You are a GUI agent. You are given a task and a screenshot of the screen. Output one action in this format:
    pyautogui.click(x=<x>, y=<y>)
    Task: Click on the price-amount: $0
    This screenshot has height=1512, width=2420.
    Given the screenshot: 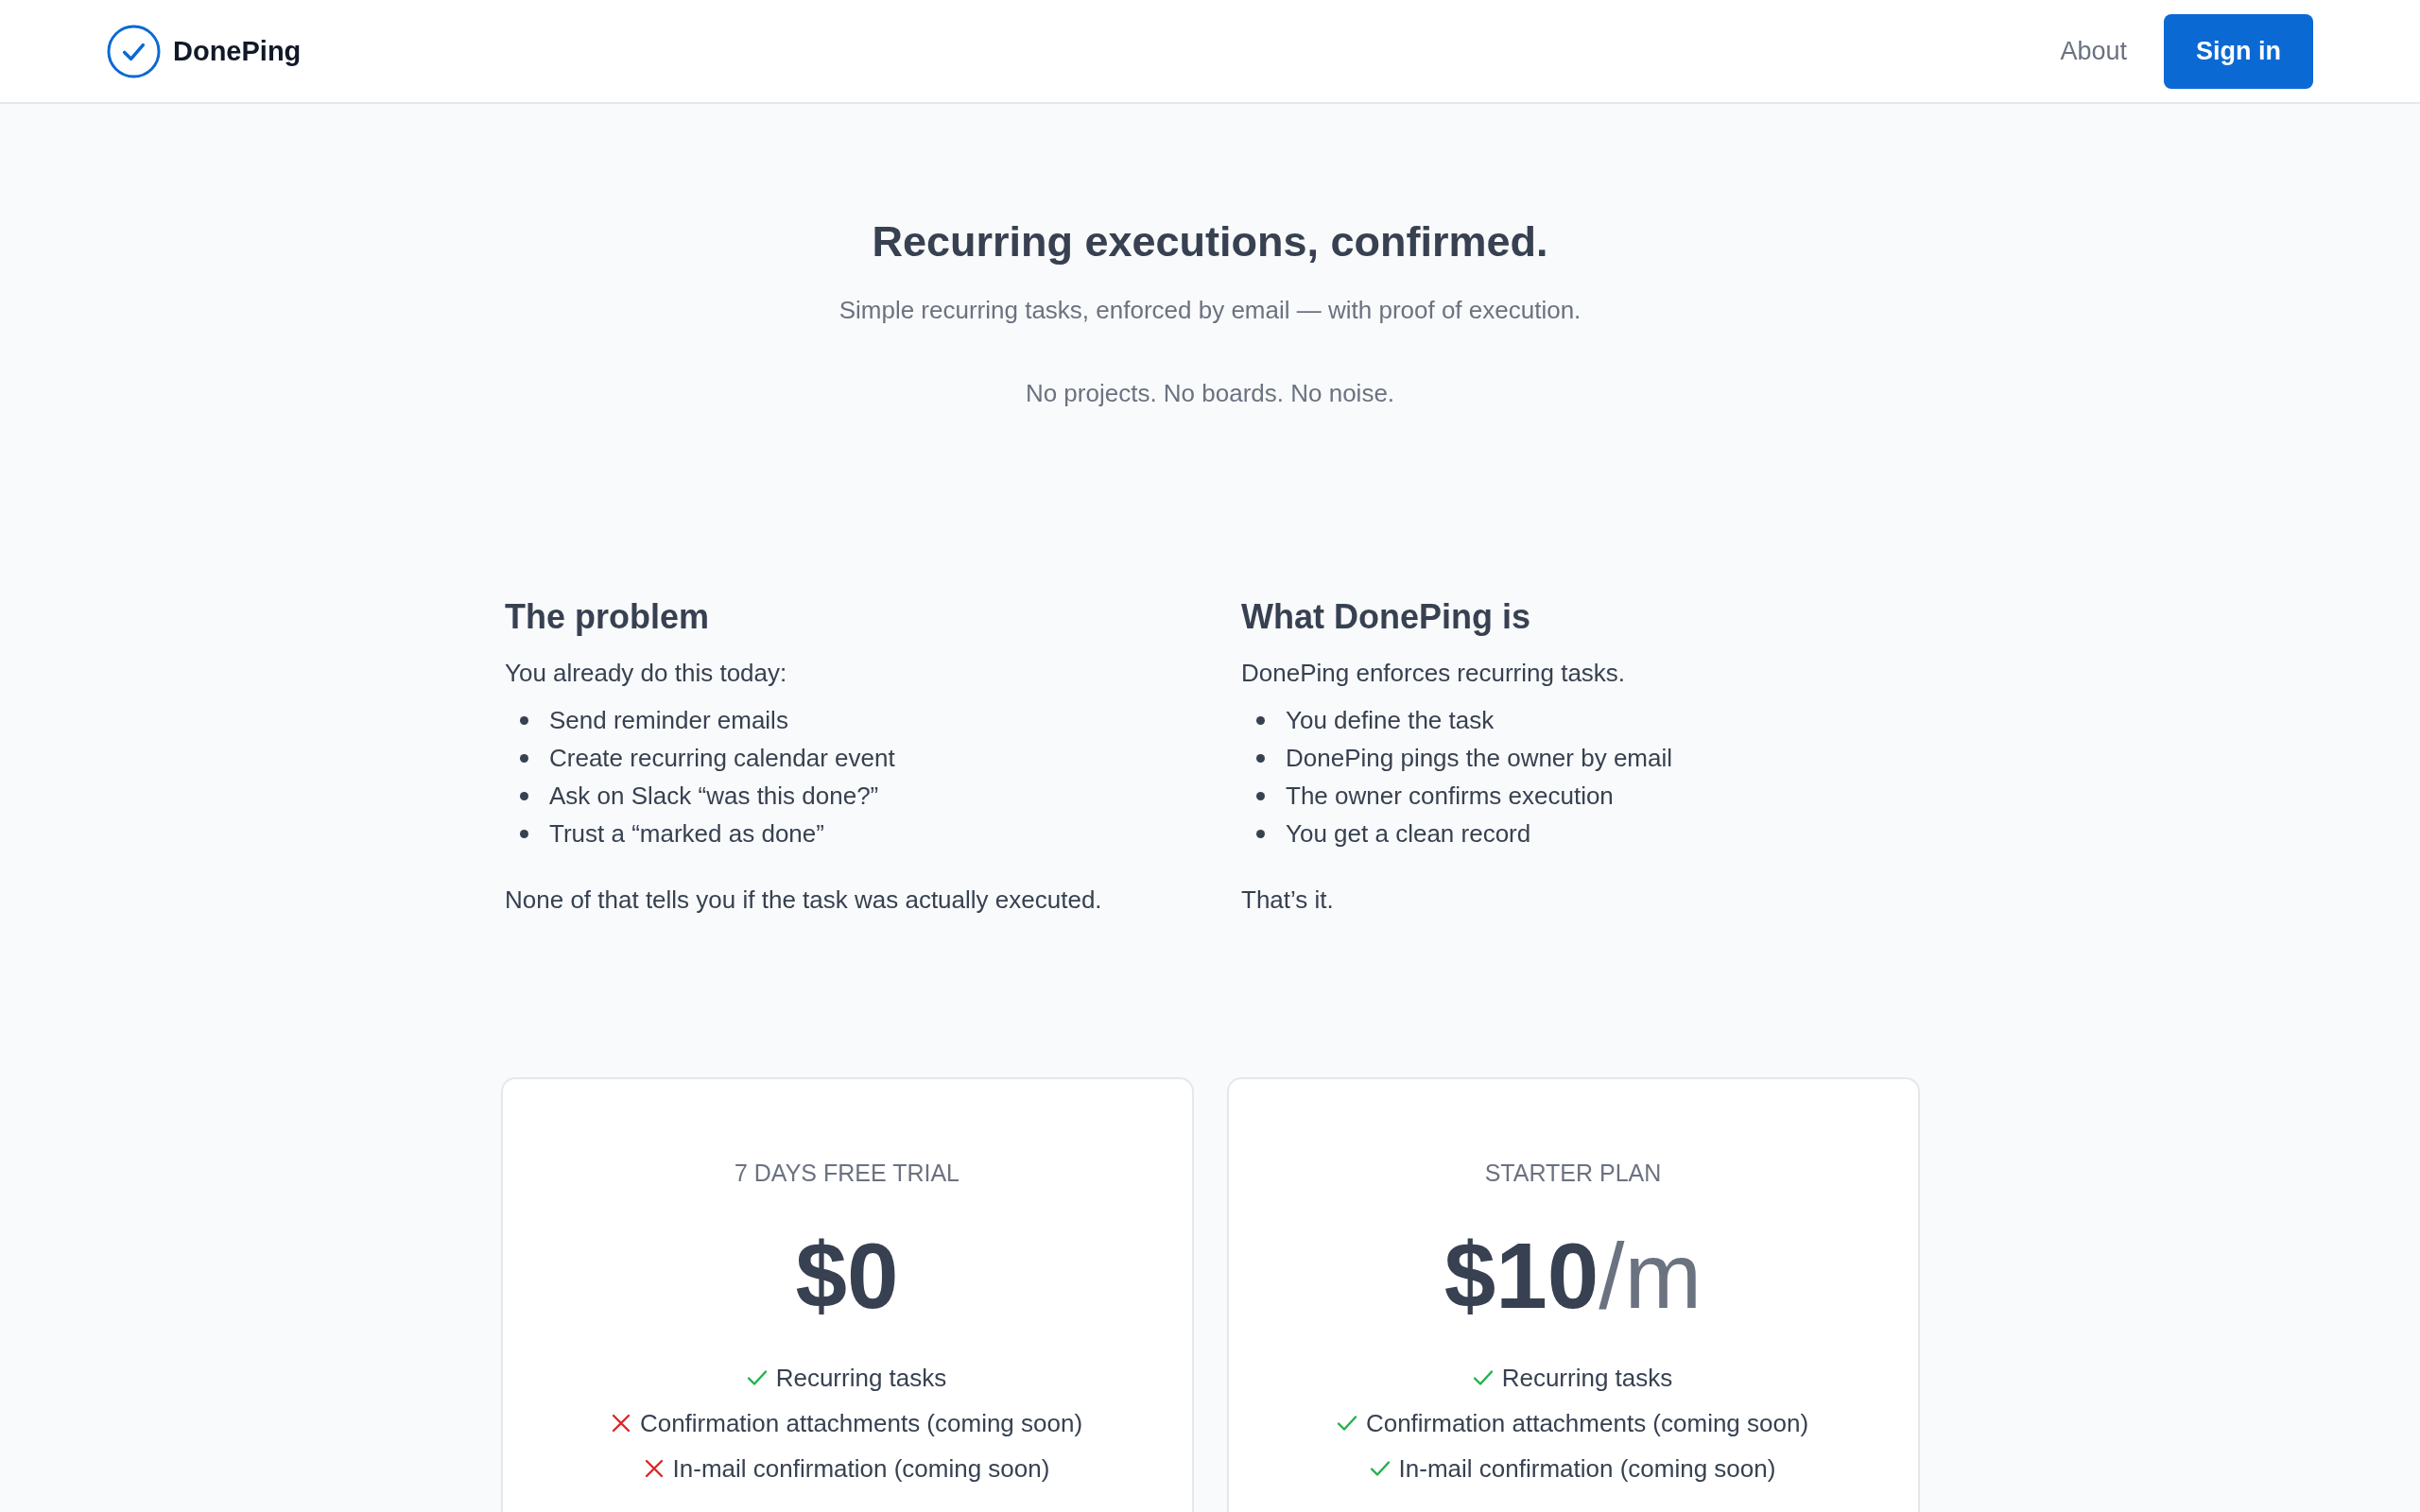 What is the action you would take?
    pyautogui.click(x=847, y=1276)
    